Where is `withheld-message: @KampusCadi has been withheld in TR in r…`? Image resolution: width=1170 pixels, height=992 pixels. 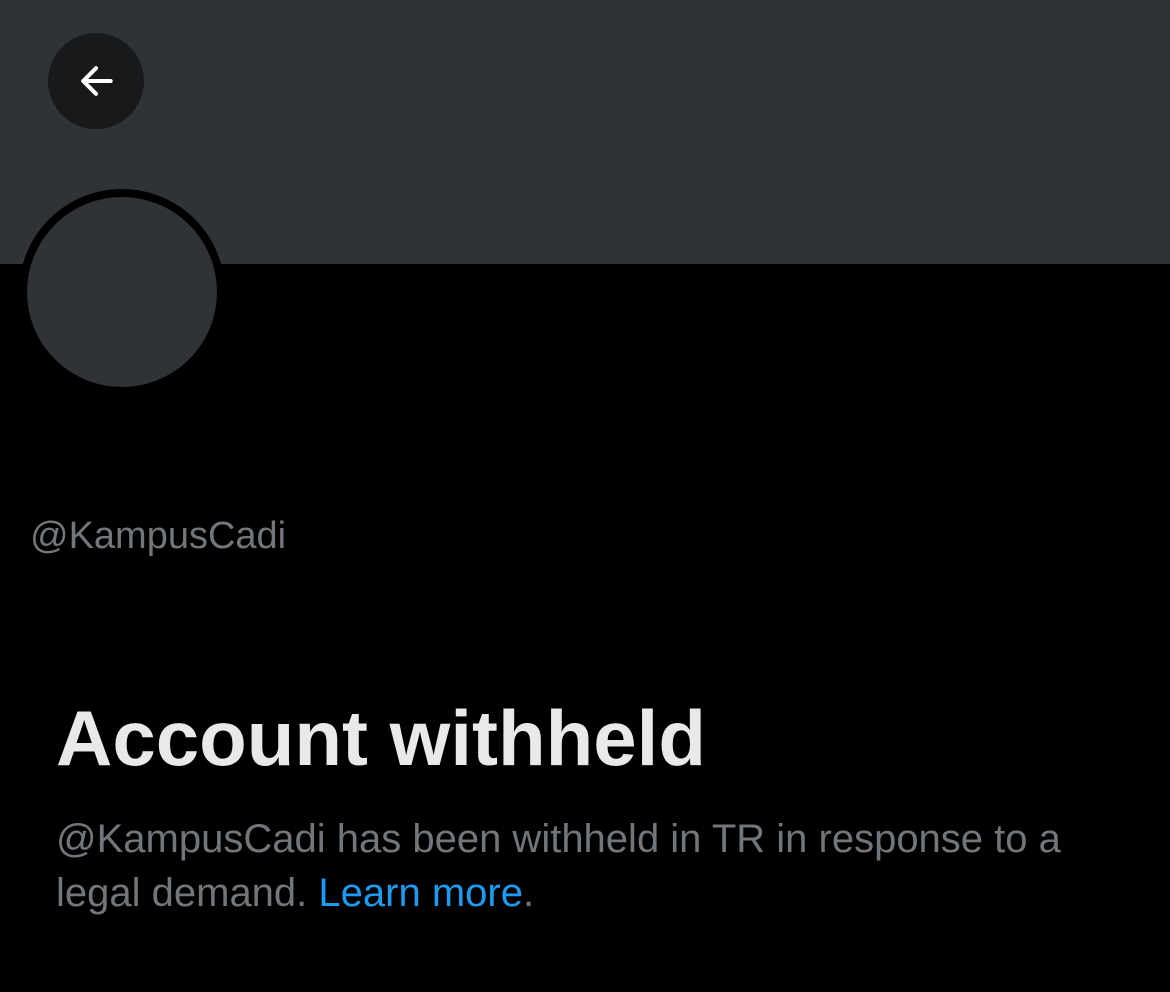
withheld-message: @KampusCadi has been withheld in TR in r… is located at coordinates (596, 866).